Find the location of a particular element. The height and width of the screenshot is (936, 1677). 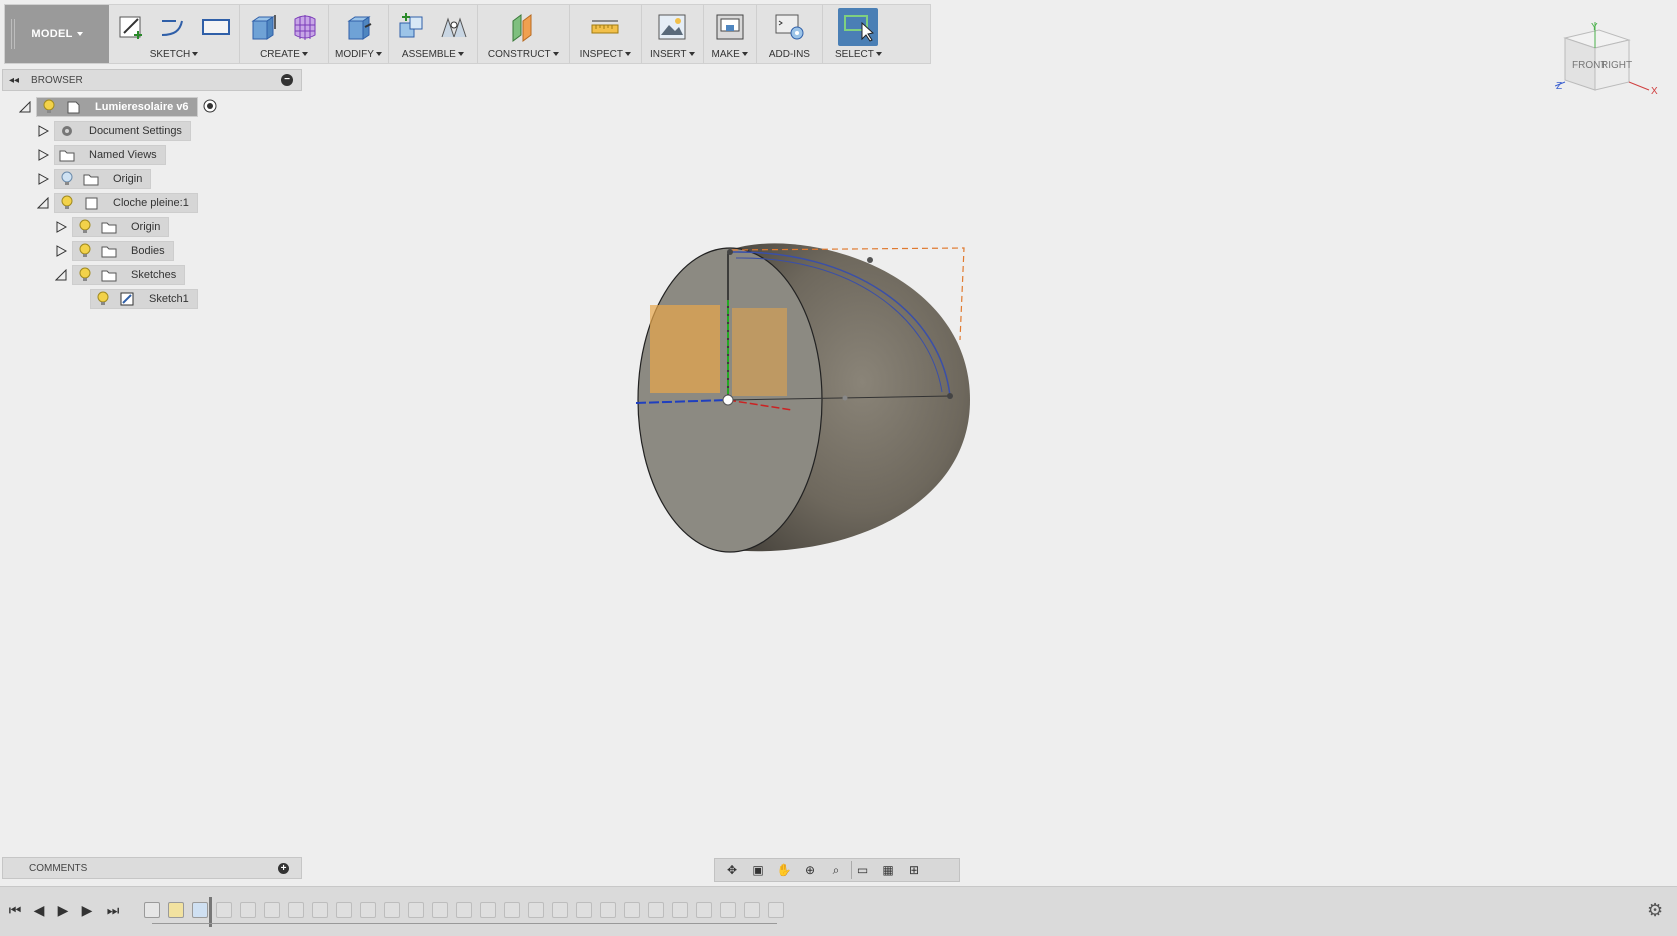

construct-menu: CONSTRUCT is located at coordinates (523, 56).